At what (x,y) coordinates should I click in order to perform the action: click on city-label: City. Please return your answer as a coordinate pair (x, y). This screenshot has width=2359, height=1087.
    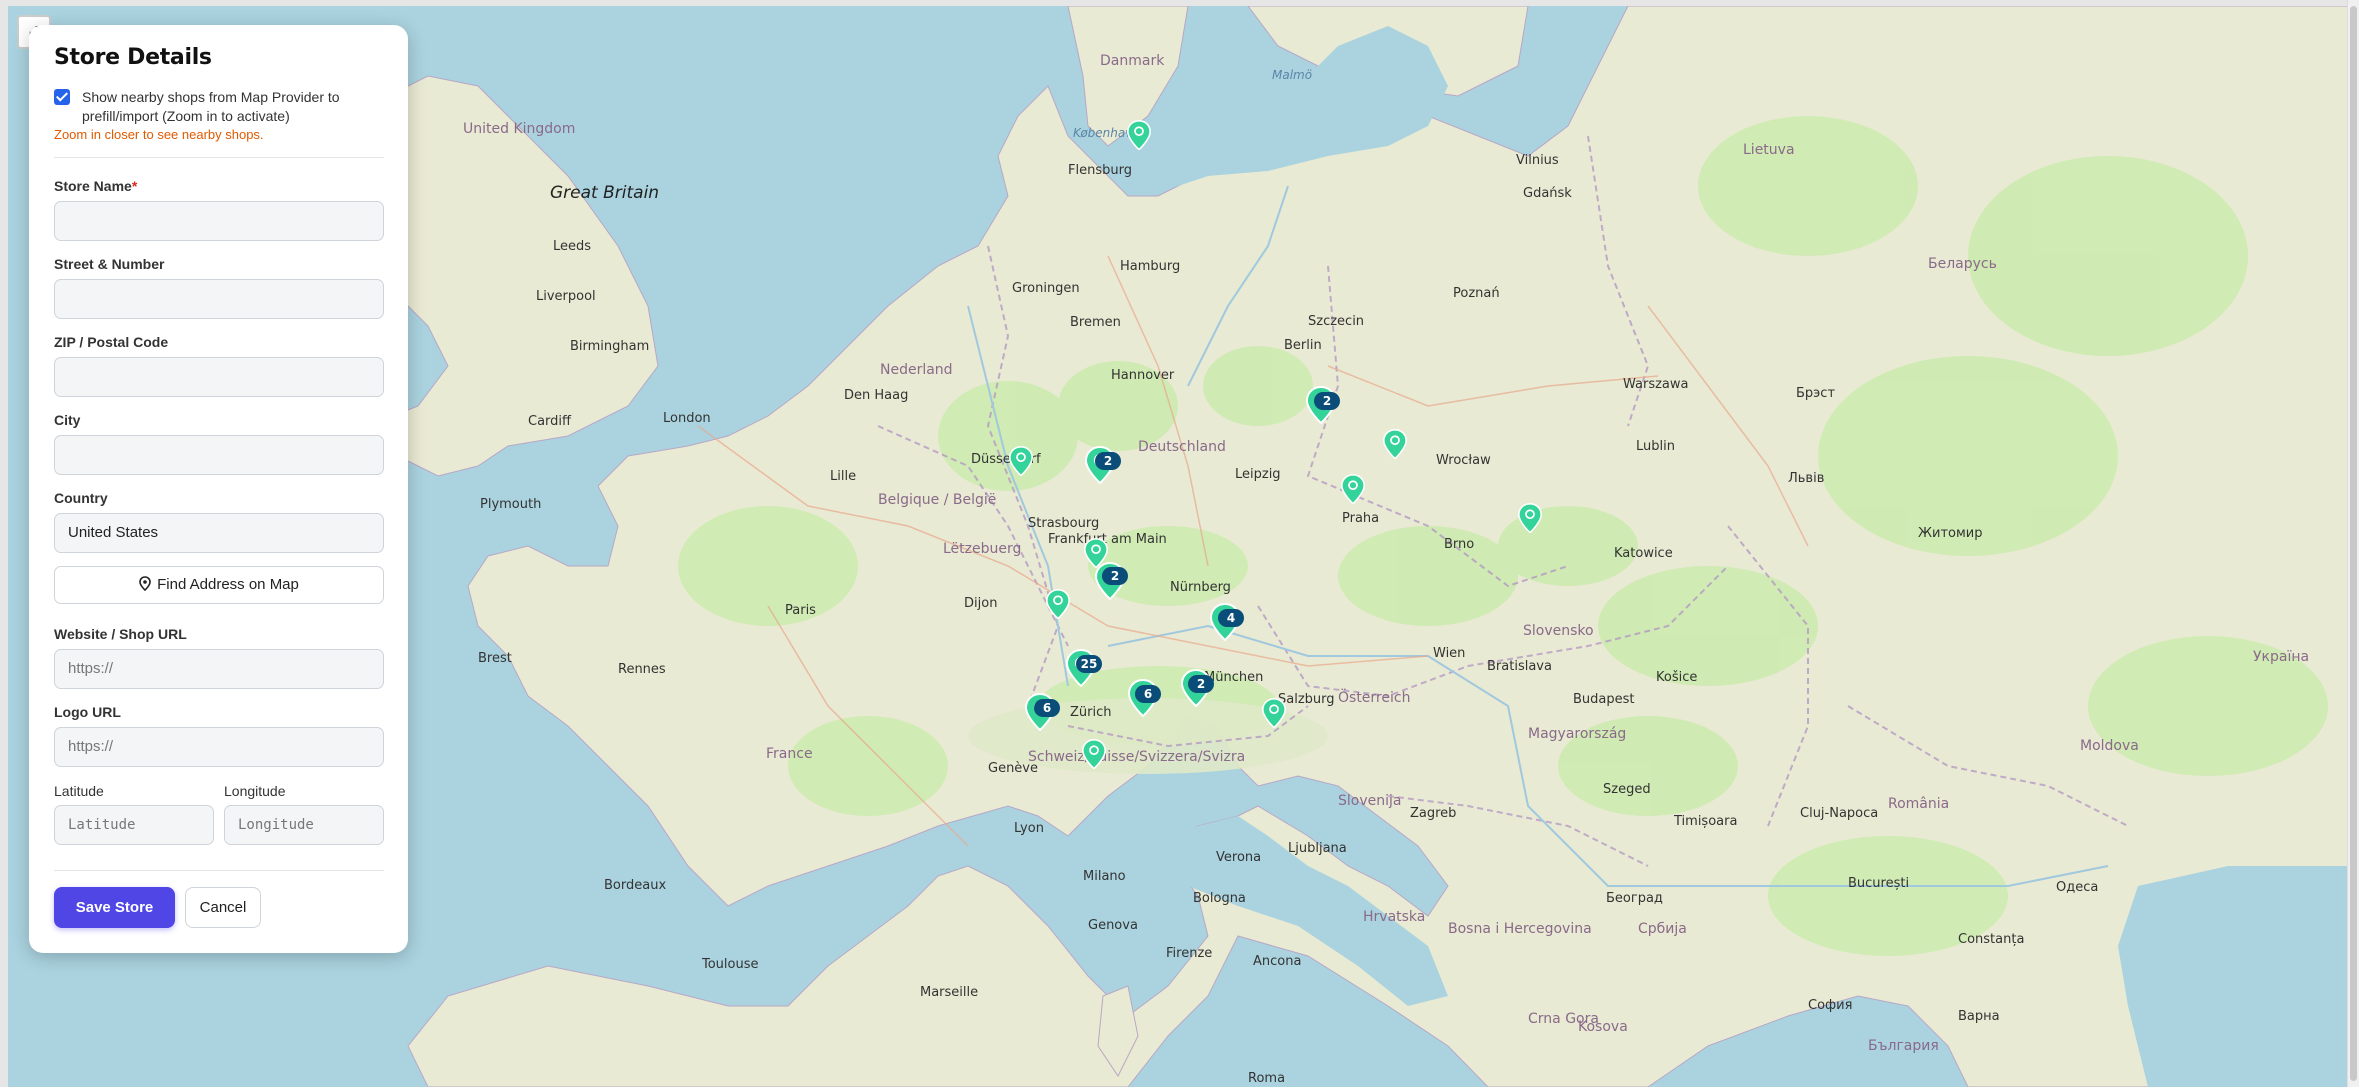
    Looking at the image, I should click on (67, 420).